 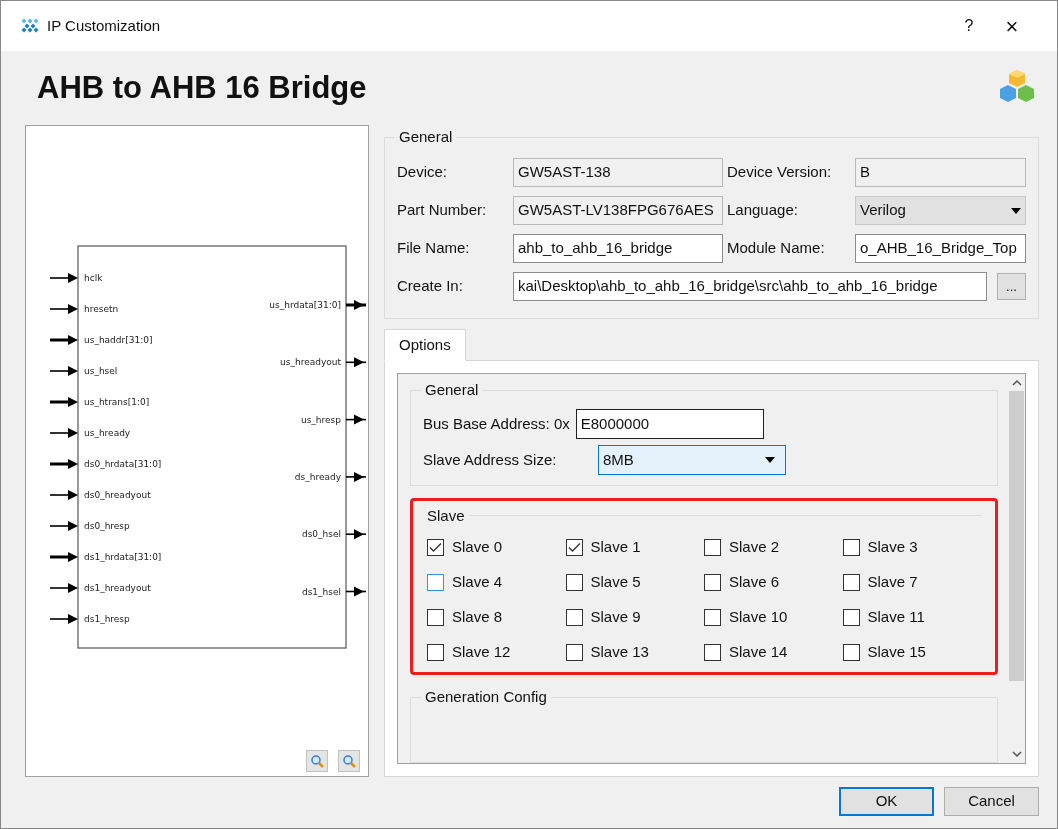 What do you see at coordinates (896, 652) in the screenshot?
I see `checkbox-label: Slave 15` at bounding box center [896, 652].